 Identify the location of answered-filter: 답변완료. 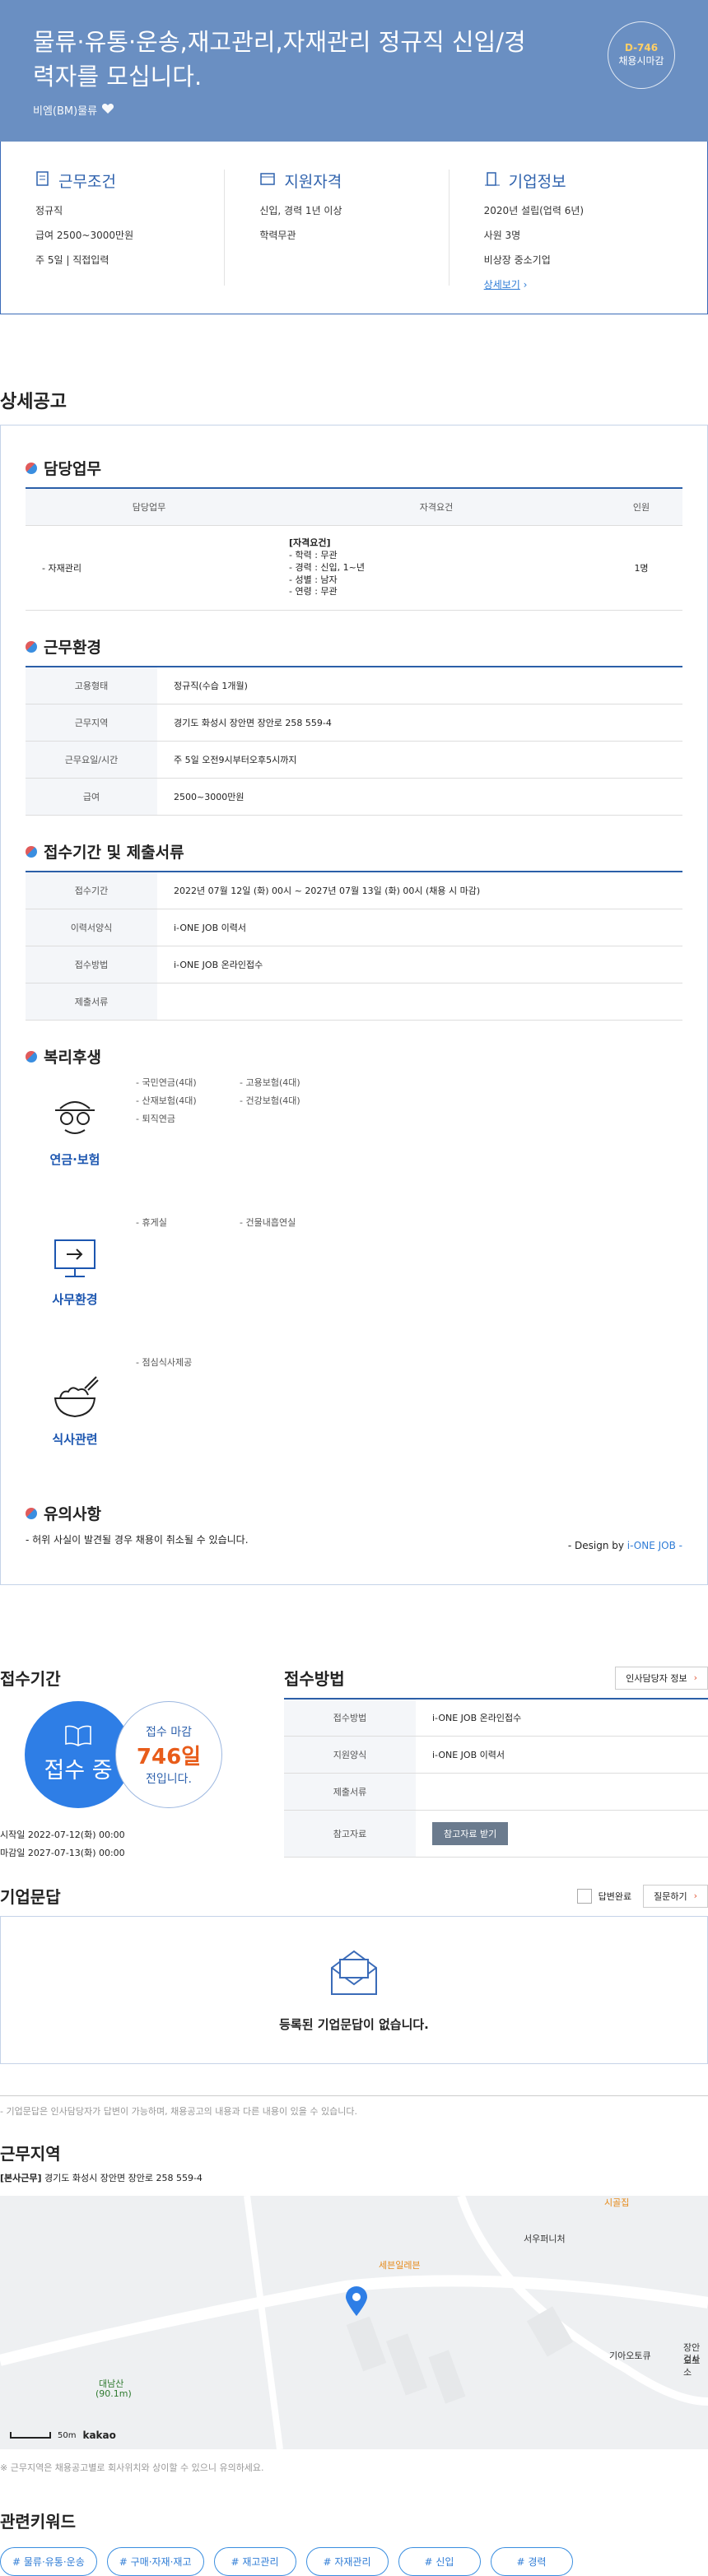
(603, 1896).